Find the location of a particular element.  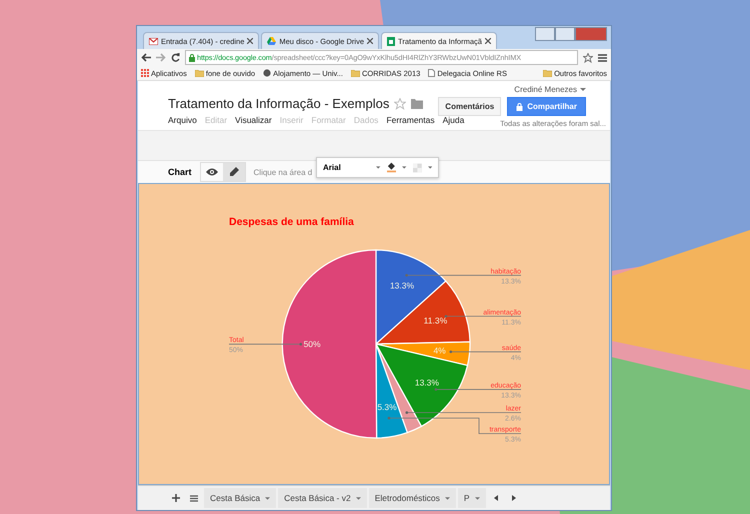

comments-button: Comentários is located at coordinates (470, 106).